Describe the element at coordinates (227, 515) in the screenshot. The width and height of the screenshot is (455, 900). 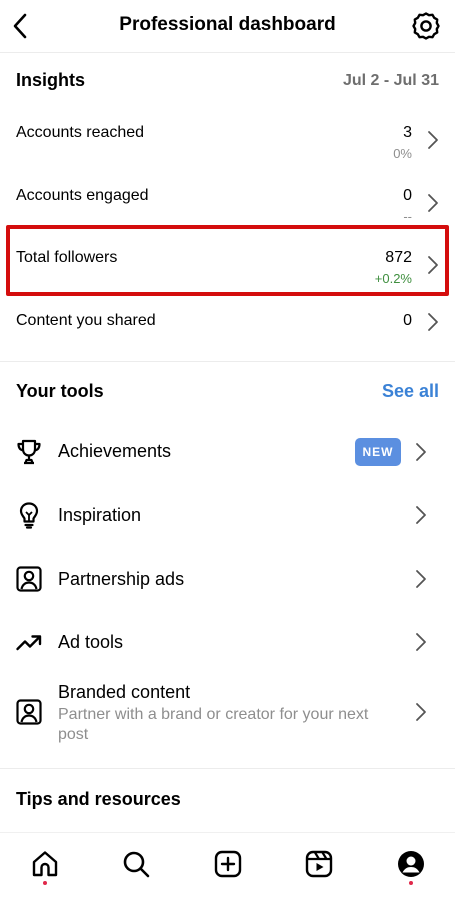
I see `tool-inspiration: Inspiration` at that location.